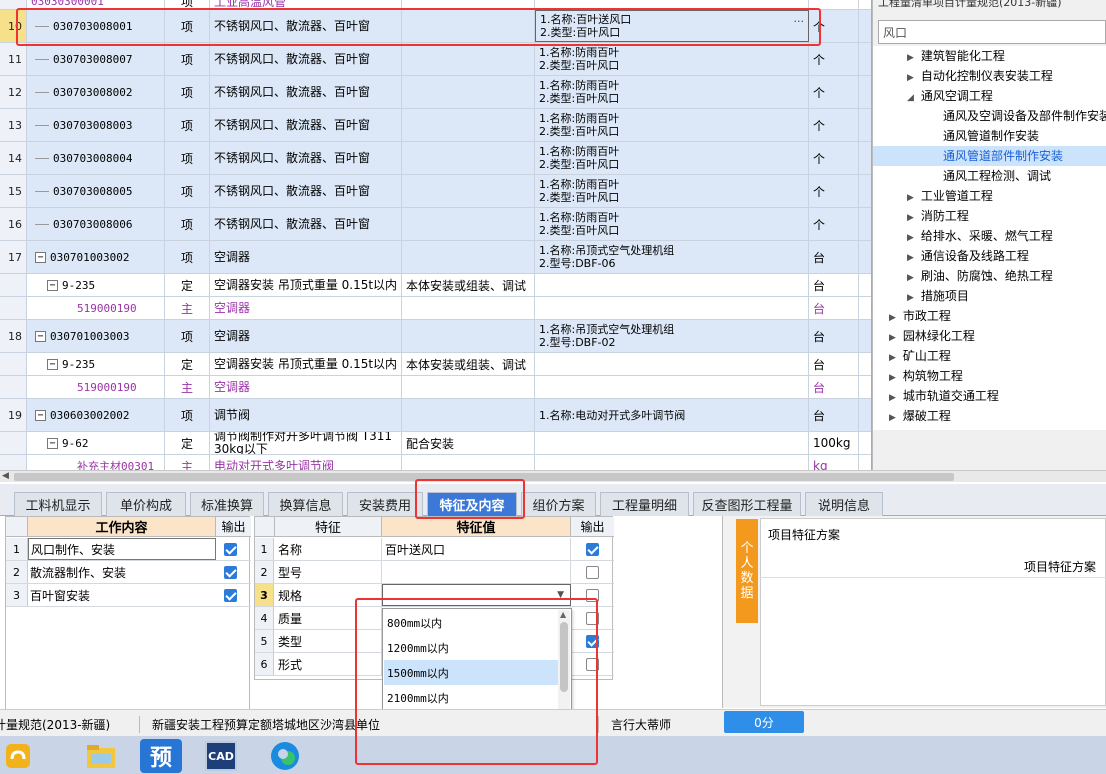 The height and width of the screenshot is (774, 1106). Describe the element at coordinates (96, 462) in the screenshot. I see `row-code-cell: 补充主材00301` at that location.